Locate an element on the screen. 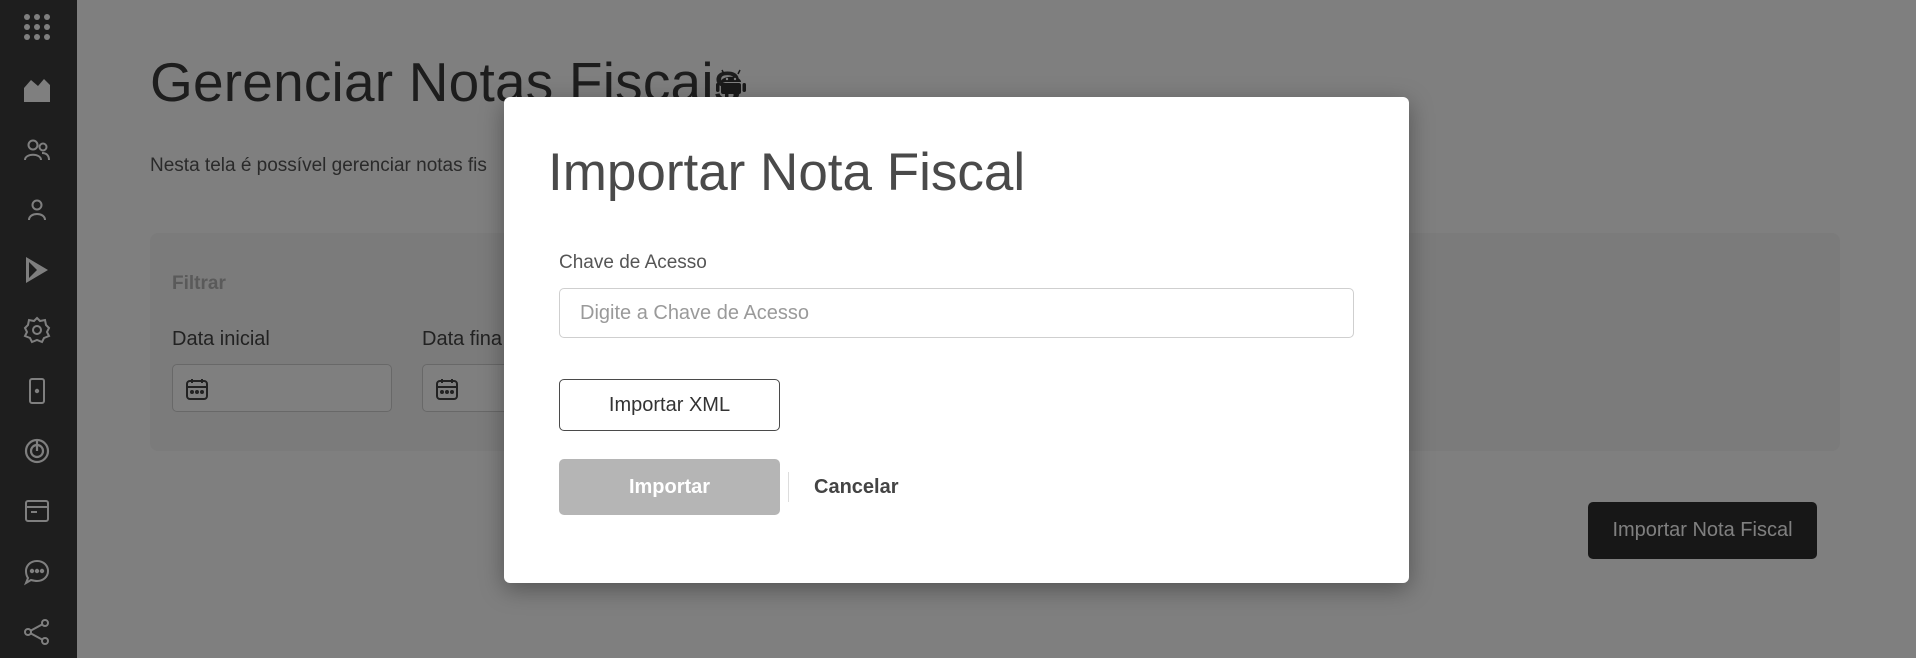 This screenshot has width=1916, height=658. import-button: Importar is located at coordinates (669, 487).